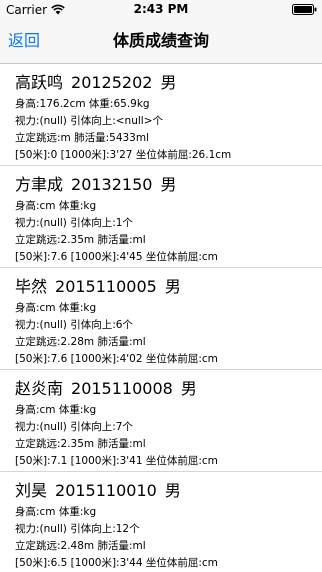  I want to click on page-title: 体质成绩查询, so click(160, 40).